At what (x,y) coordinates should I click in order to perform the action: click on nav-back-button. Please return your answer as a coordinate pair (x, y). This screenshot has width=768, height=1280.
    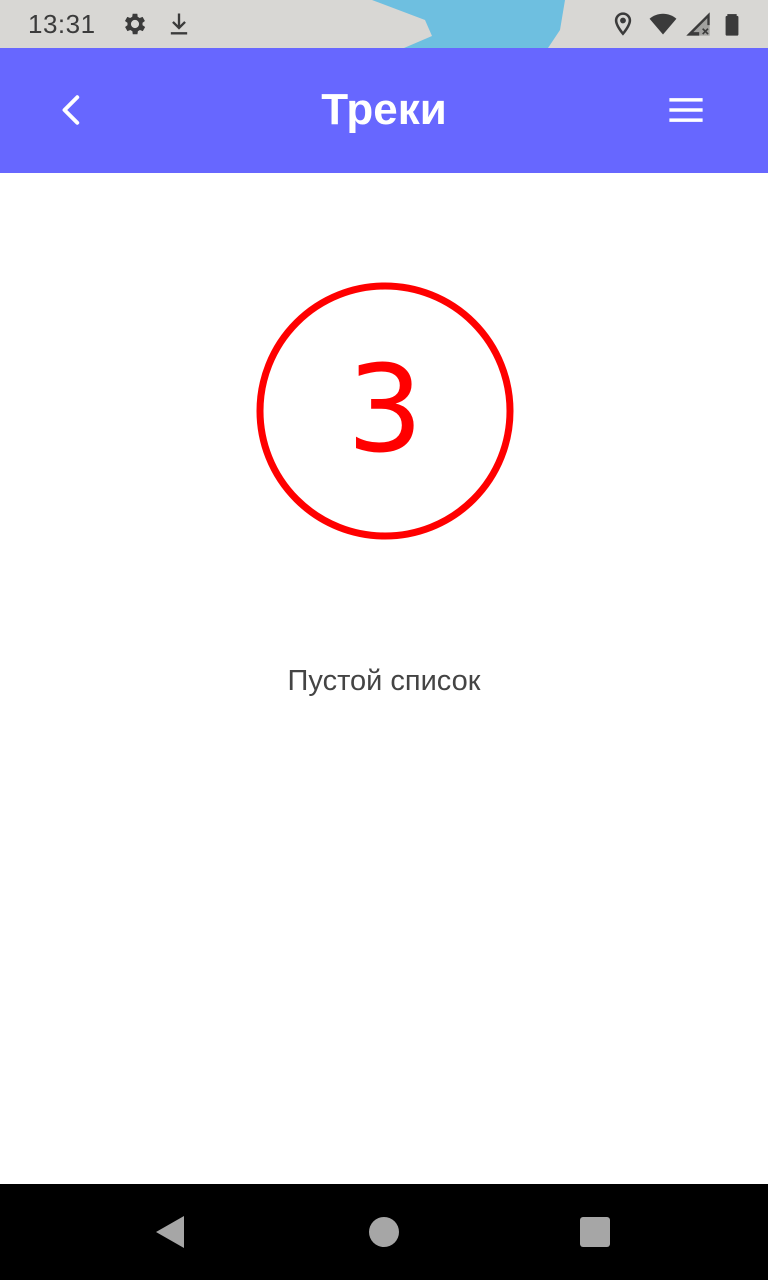
    Looking at the image, I should click on (170, 1232).